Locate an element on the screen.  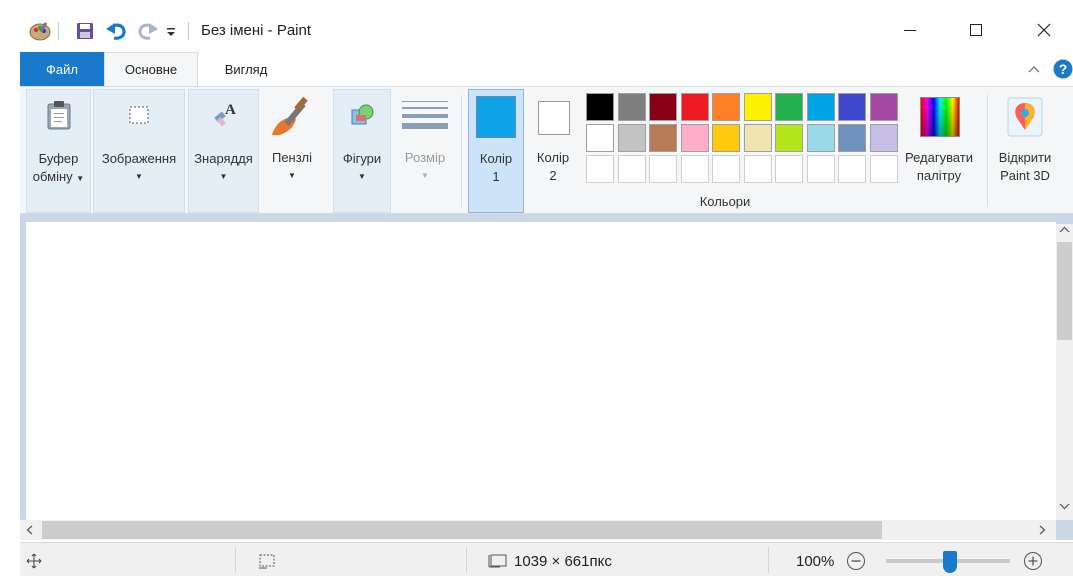
brushes-button: Пензлі ▼ is located at coordinates (292, 151).